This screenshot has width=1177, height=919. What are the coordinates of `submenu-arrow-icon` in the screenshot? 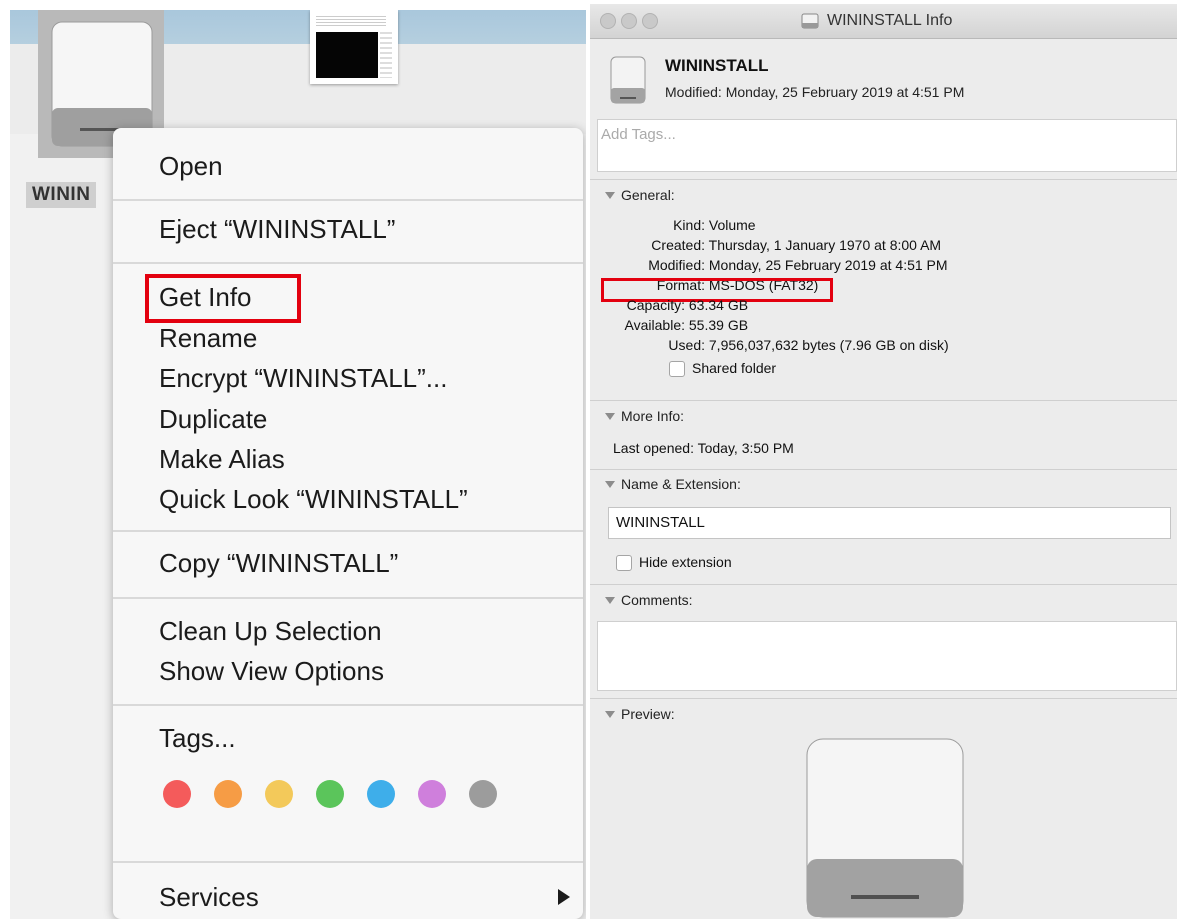 It's located at (564, 897).